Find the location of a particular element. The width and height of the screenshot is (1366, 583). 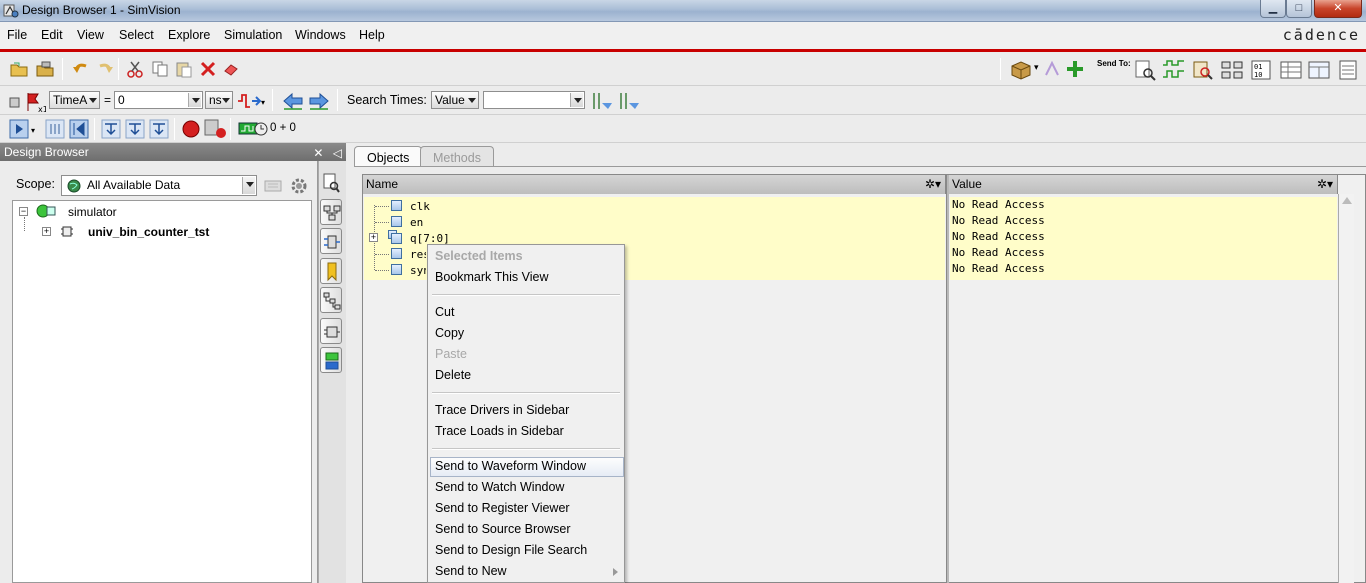

paste-icon is located at coordinates (184, 69).